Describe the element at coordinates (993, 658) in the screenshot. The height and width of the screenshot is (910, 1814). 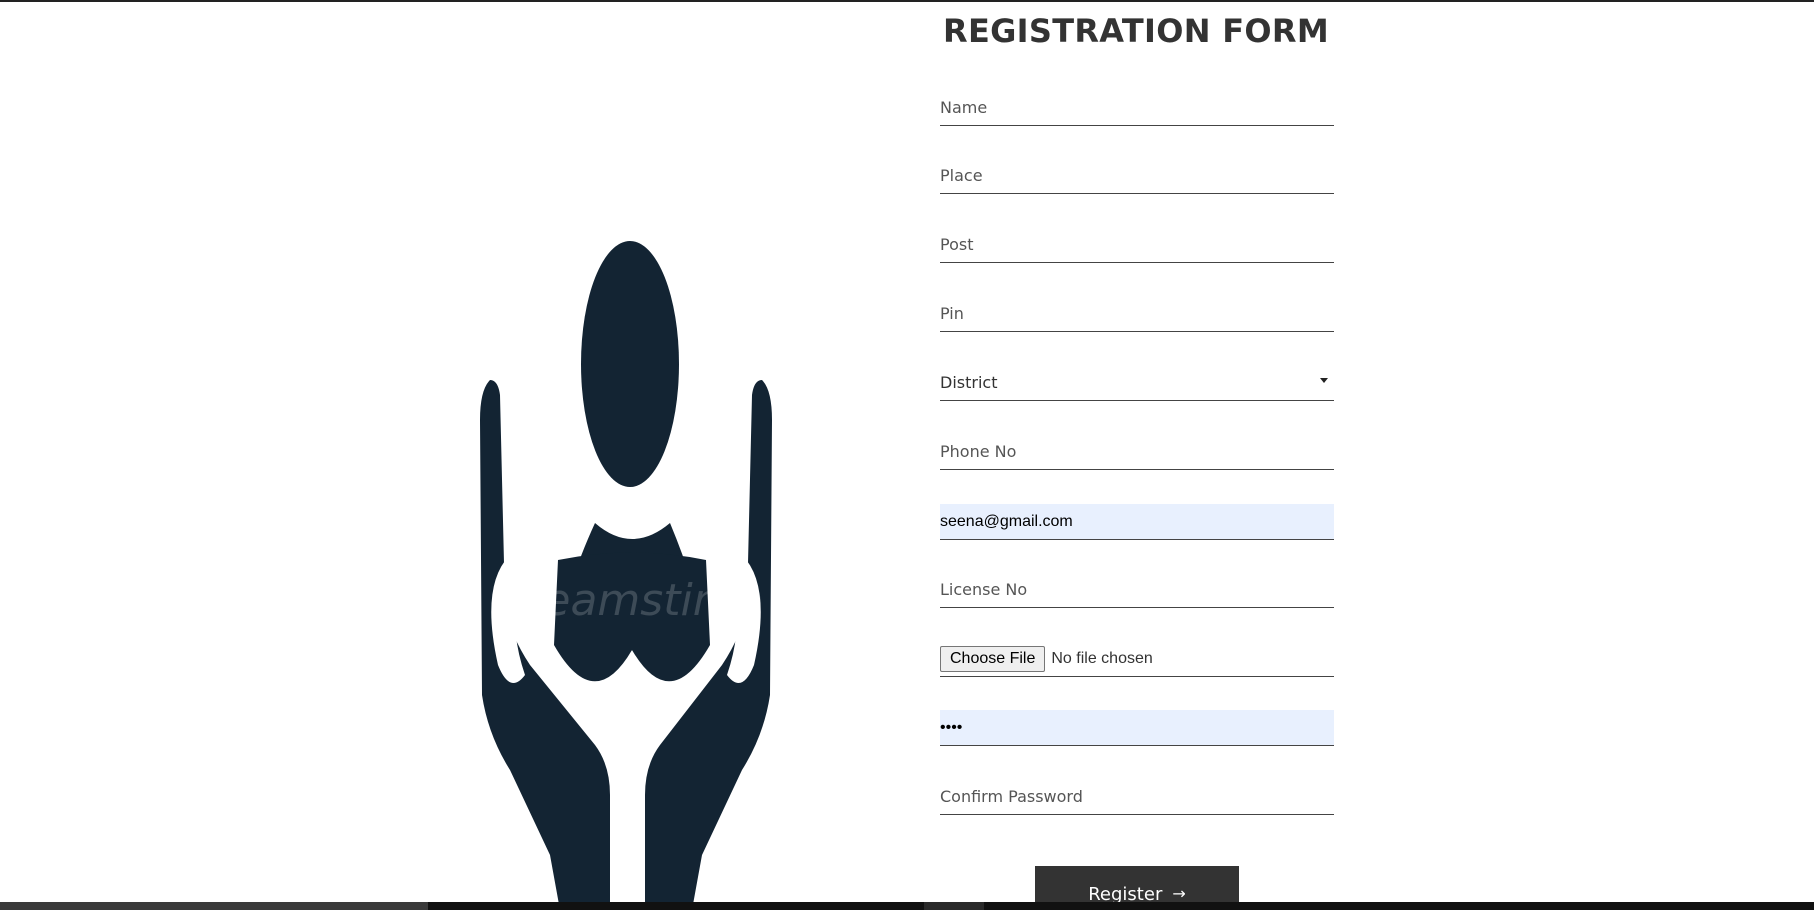
I see `choose-file-button: Choose File` at that location.